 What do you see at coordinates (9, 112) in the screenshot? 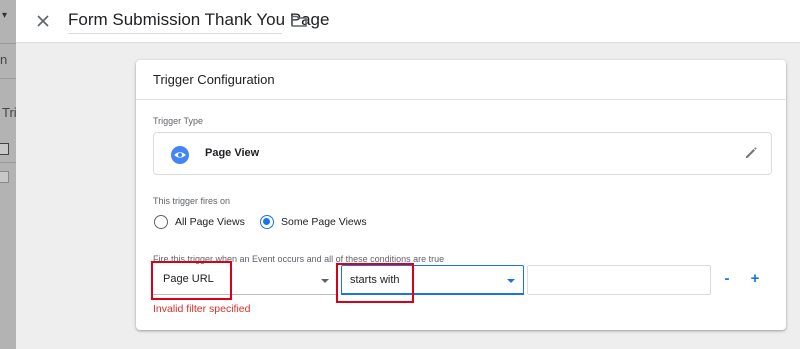
I see `background-text-fragment: Trig` at bounding box center [9, 112].